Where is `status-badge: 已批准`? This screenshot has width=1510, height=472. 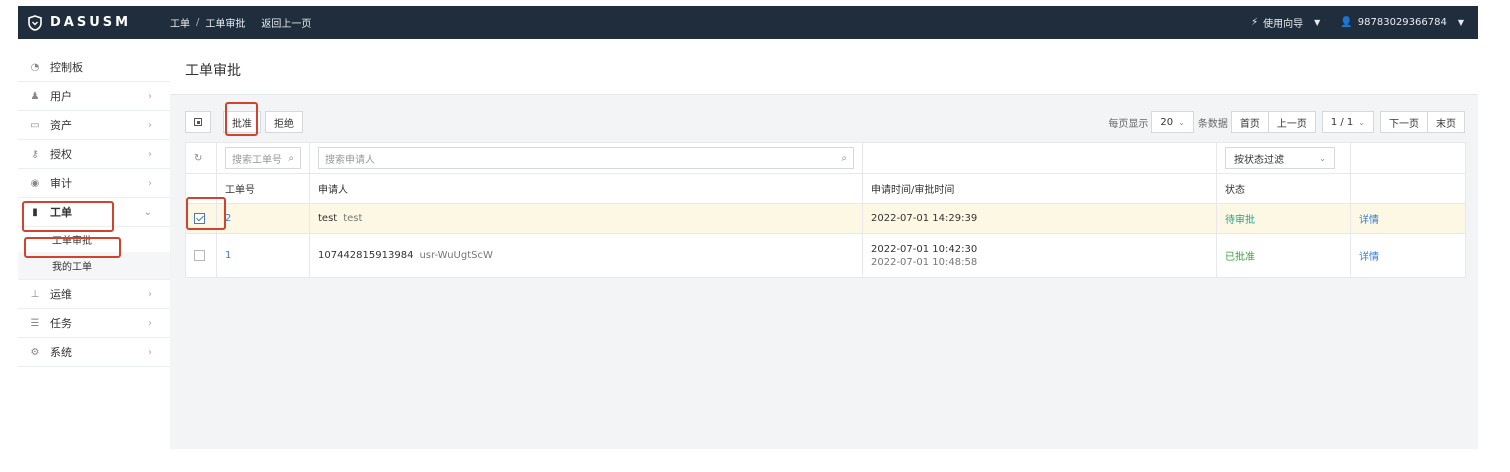 status-badge: 已批准 is located at coordinates (1240, 257).